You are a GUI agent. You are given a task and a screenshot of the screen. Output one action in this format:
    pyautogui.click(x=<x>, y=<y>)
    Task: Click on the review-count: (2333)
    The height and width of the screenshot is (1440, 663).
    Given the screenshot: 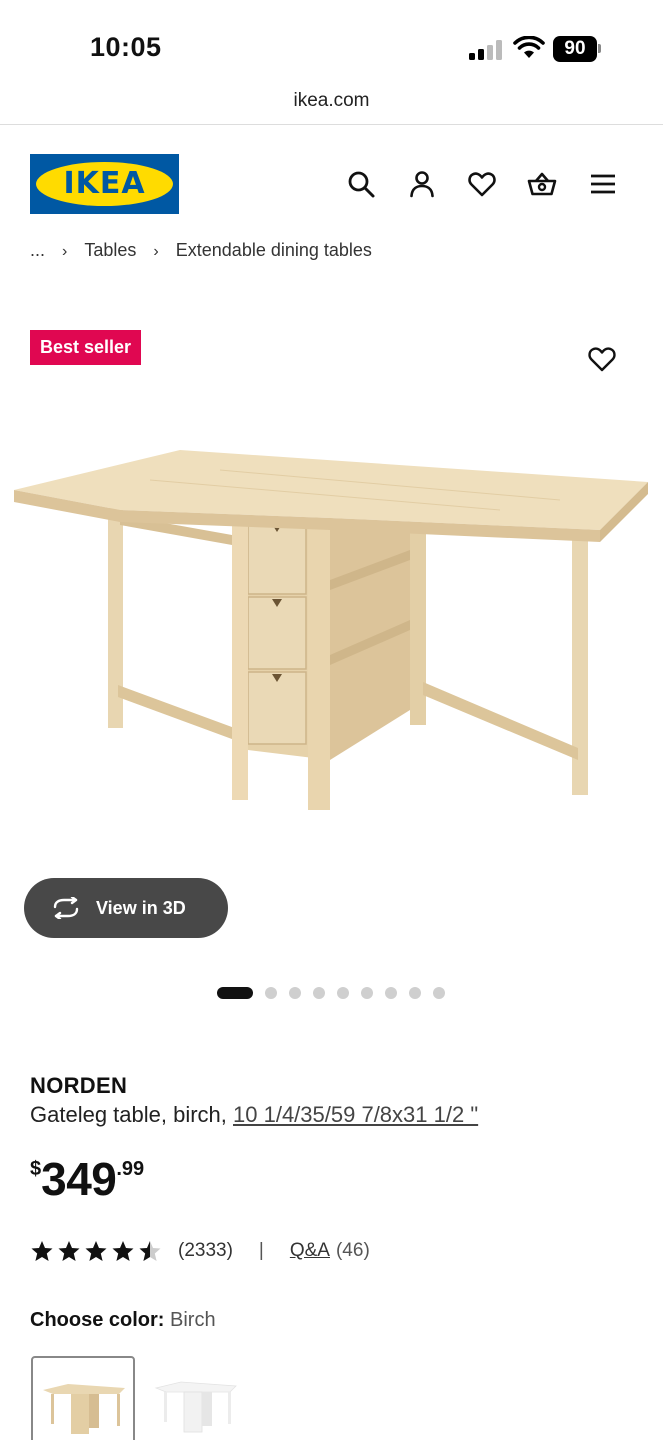 What is the action you would take?
    pyautogui.click(x=205, y=1251)
    